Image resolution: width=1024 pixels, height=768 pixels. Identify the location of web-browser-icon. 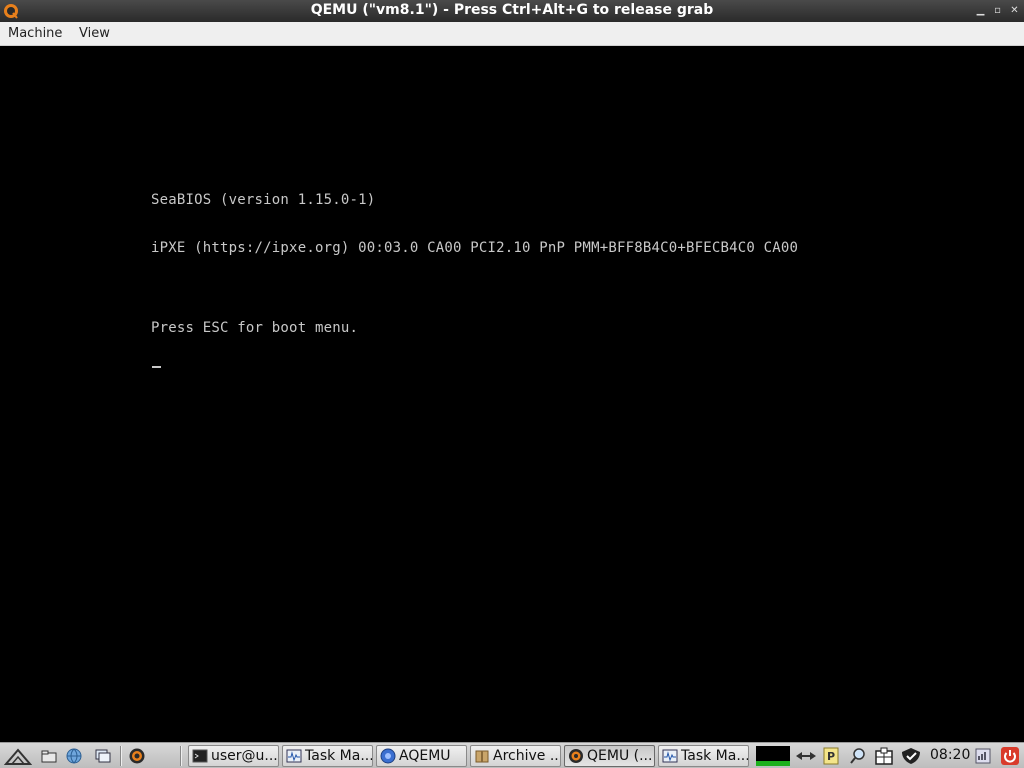
(74, 756).